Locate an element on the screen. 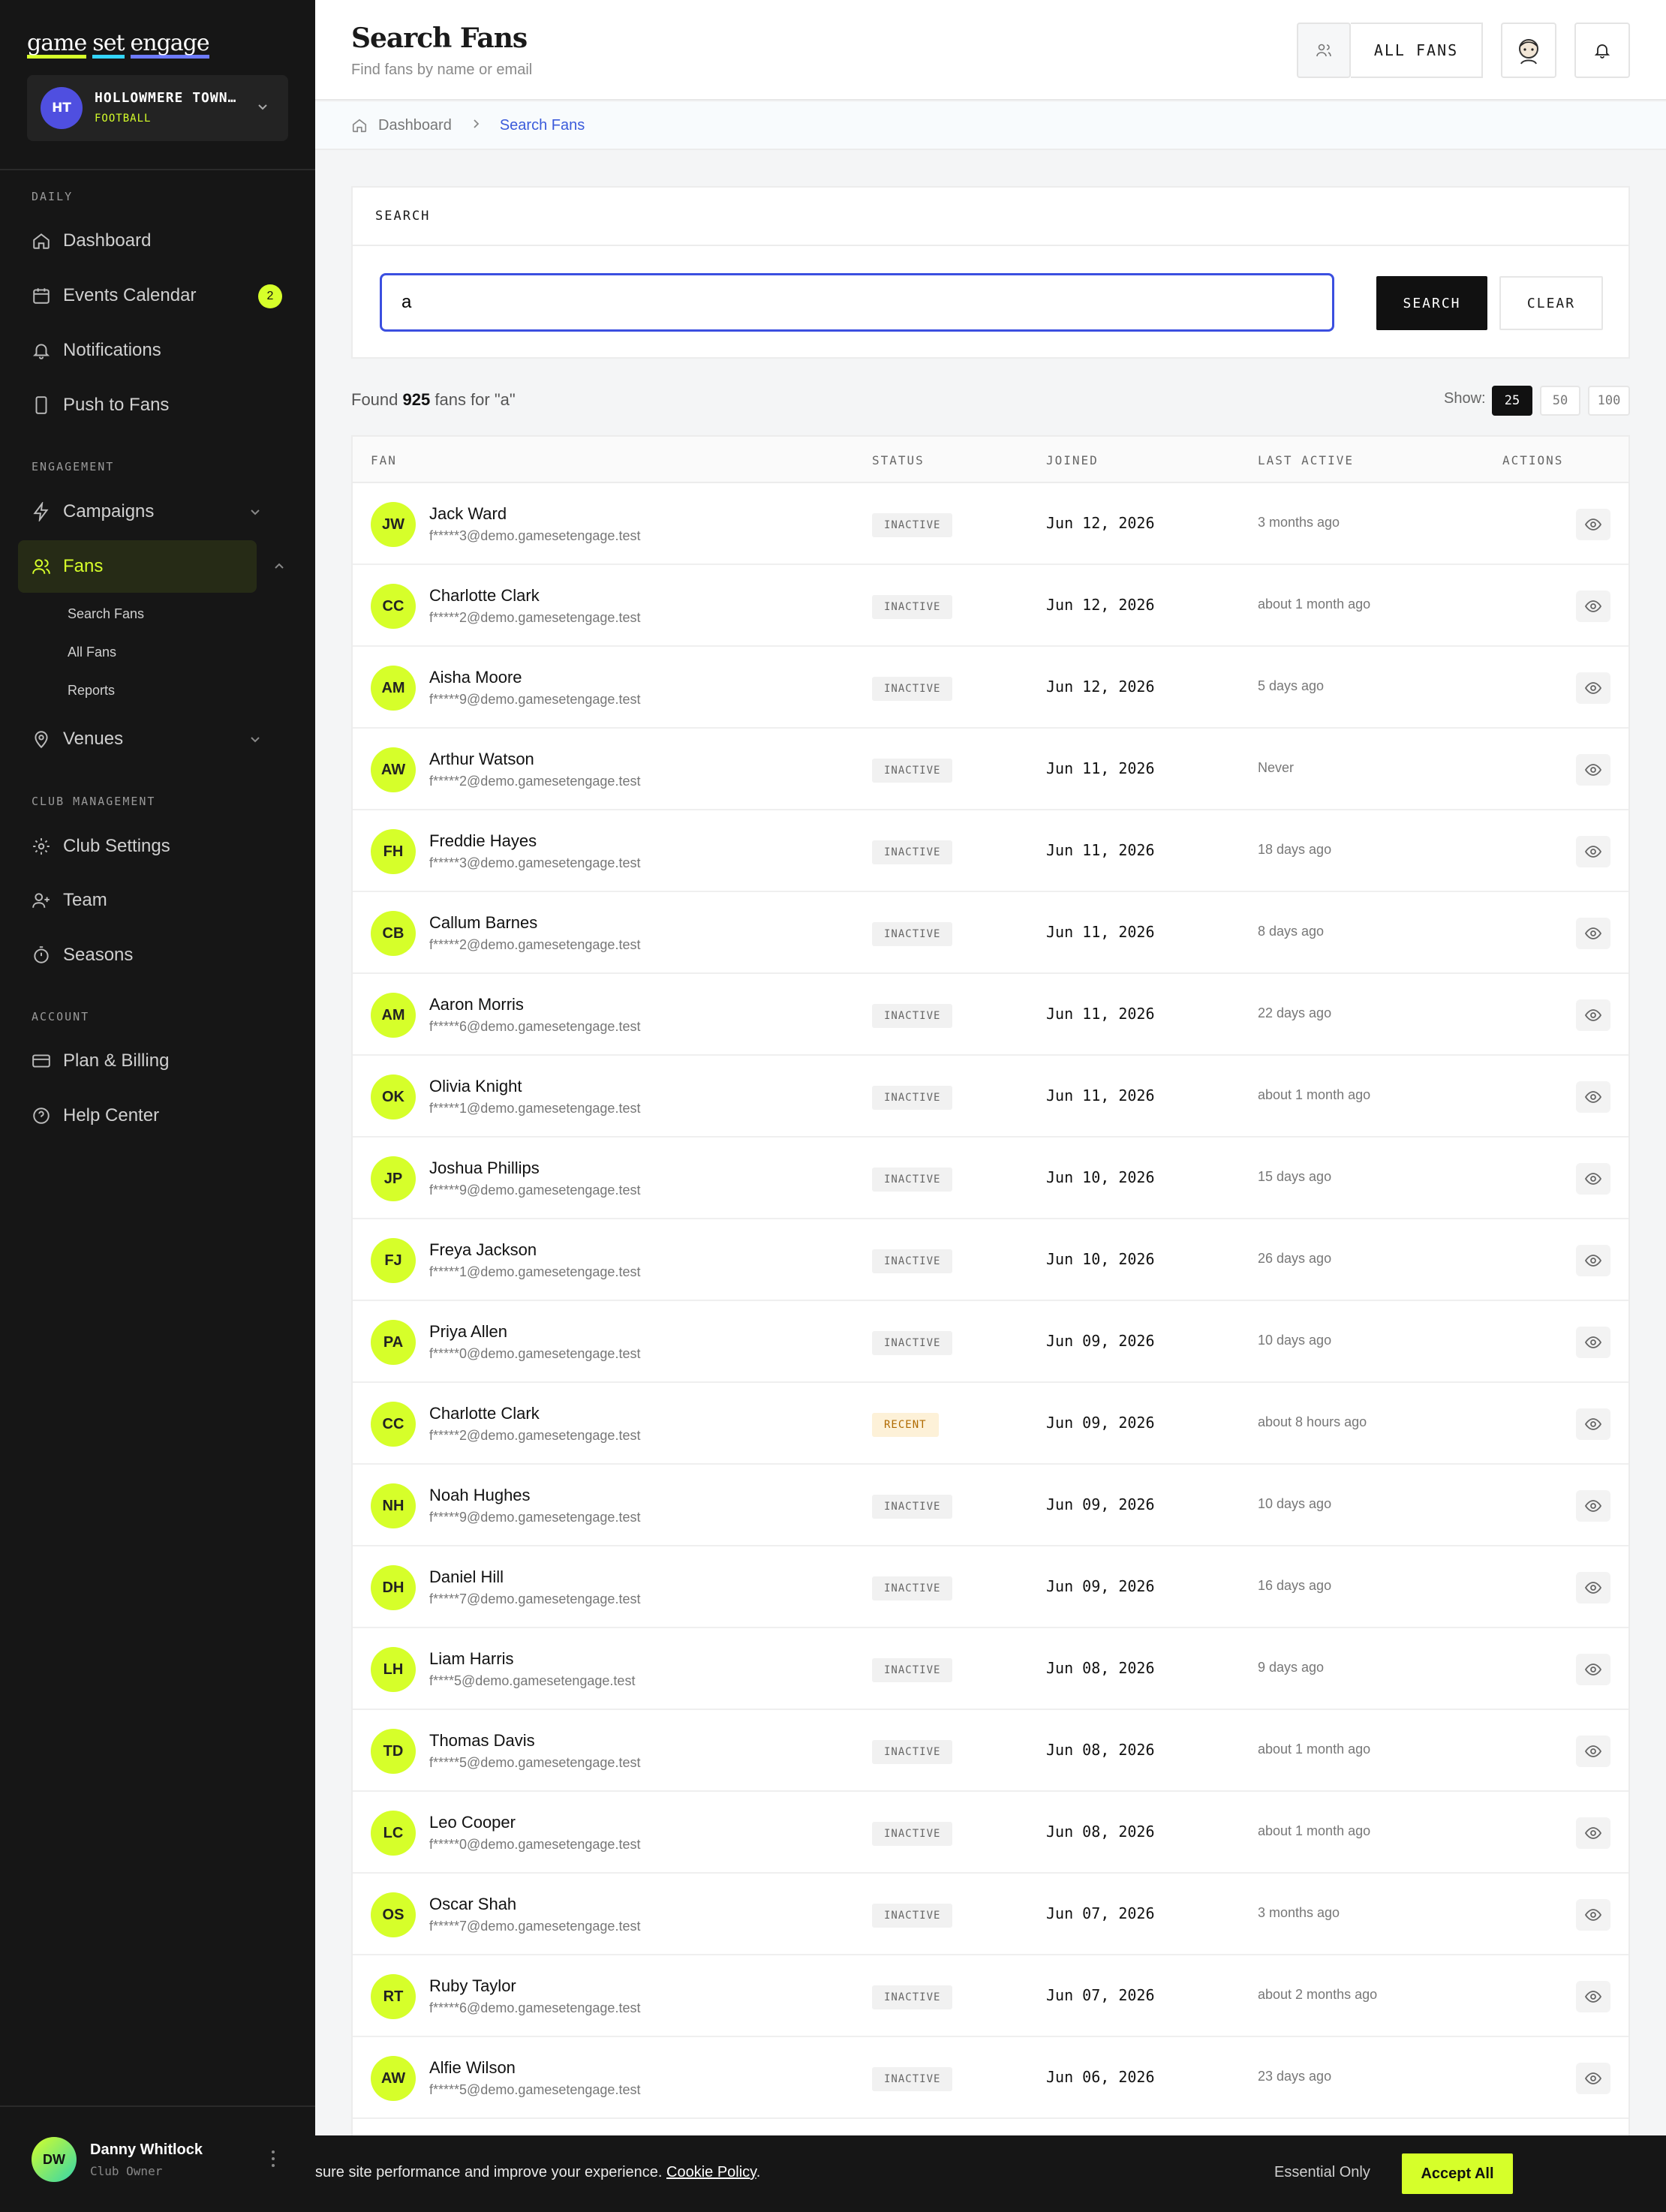 The height and width of the screenshot is (2212, 1666). last-active: Never is located at coordinates (1276, 767).